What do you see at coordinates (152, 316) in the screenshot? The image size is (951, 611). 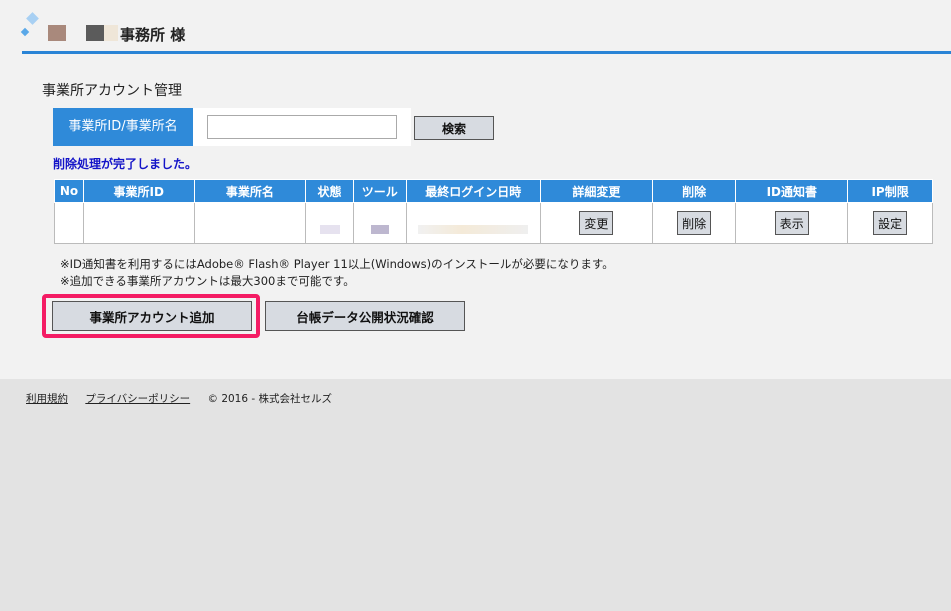 I see `add-account-button: 事業所アカウント追加` at bounding box center [152, 316].